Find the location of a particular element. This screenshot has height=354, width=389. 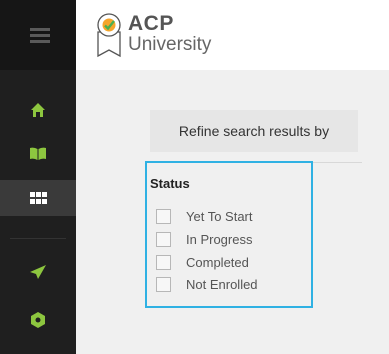

home-icon is located at coordinates (38, 110).